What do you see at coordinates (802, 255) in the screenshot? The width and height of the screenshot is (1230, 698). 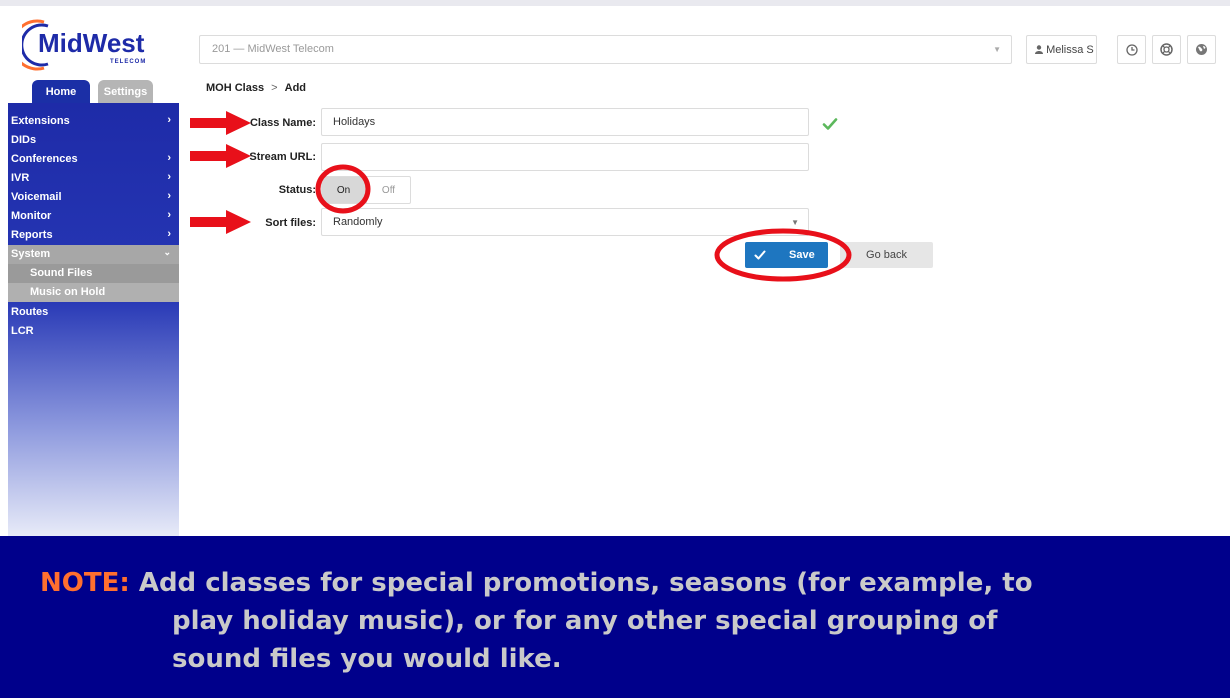 I see `save-button-label: Save` at bounding box center [802, 255].